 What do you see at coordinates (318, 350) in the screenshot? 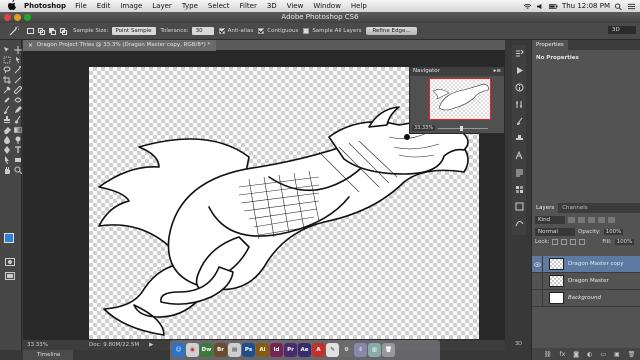
I see `acrobat-icon: A` at bounding box center [318, 350].